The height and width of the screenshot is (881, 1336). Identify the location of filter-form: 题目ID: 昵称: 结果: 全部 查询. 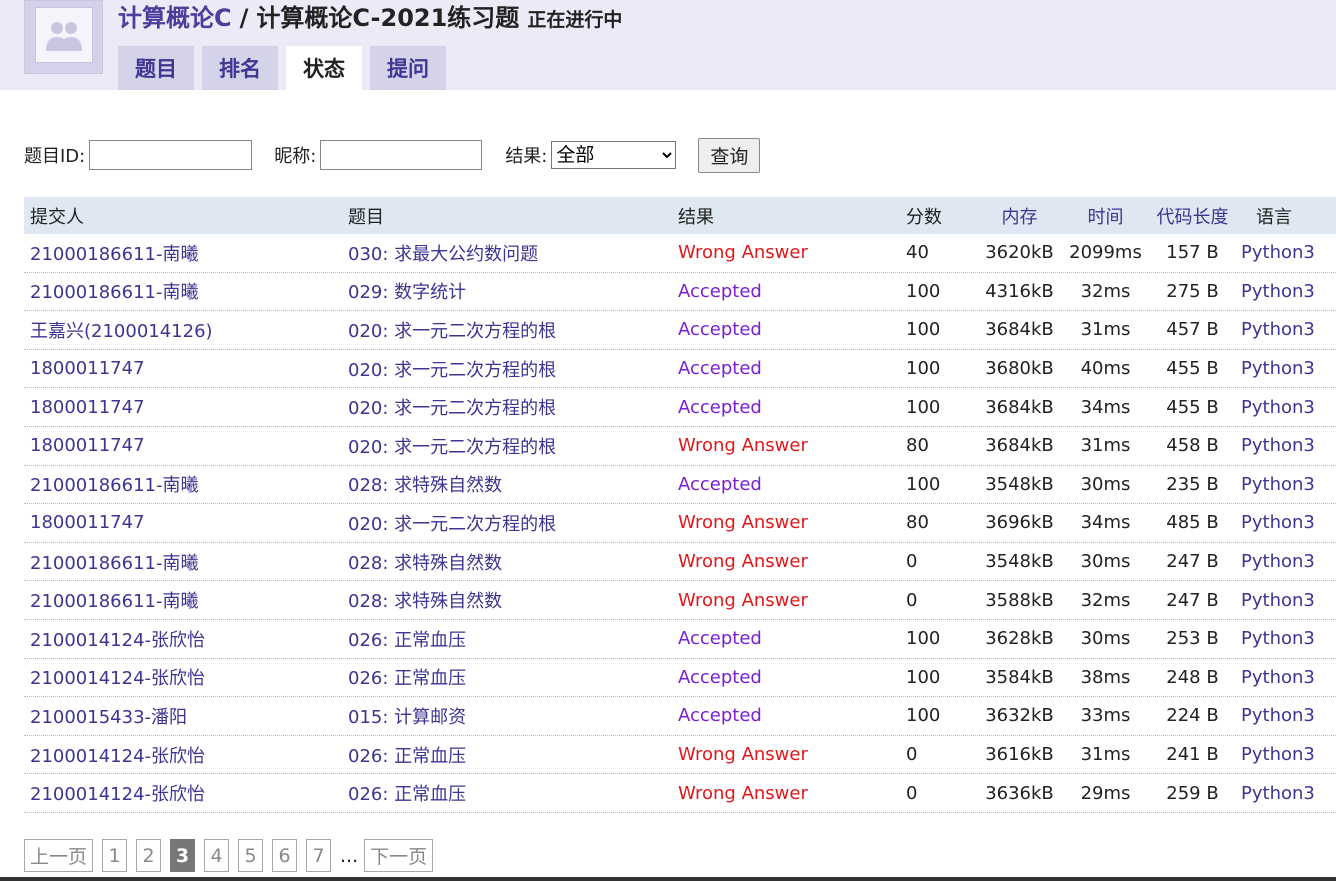
(392, 155).